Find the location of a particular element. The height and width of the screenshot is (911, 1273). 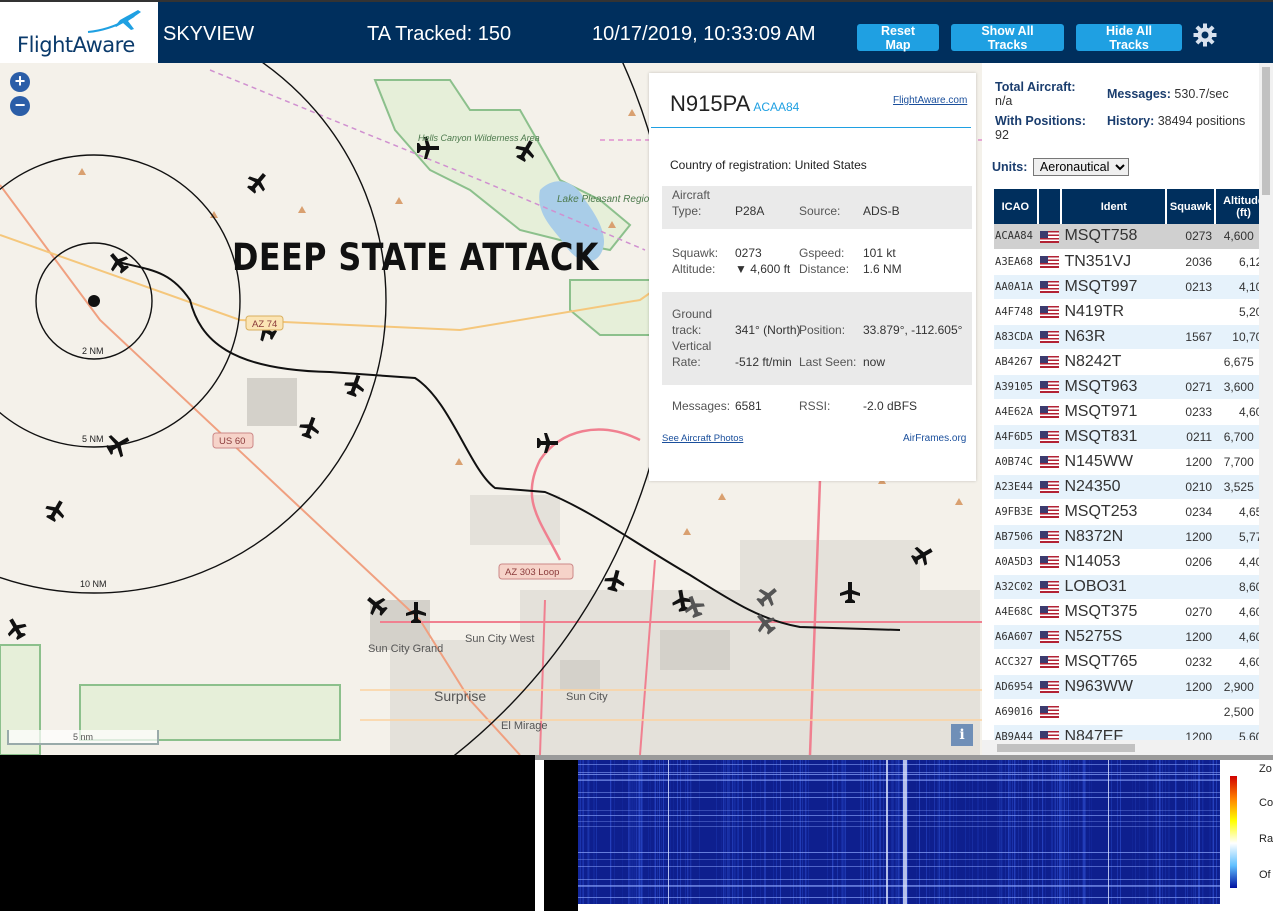

row-icao: A4E68C is located at coordinates (1016, 612).